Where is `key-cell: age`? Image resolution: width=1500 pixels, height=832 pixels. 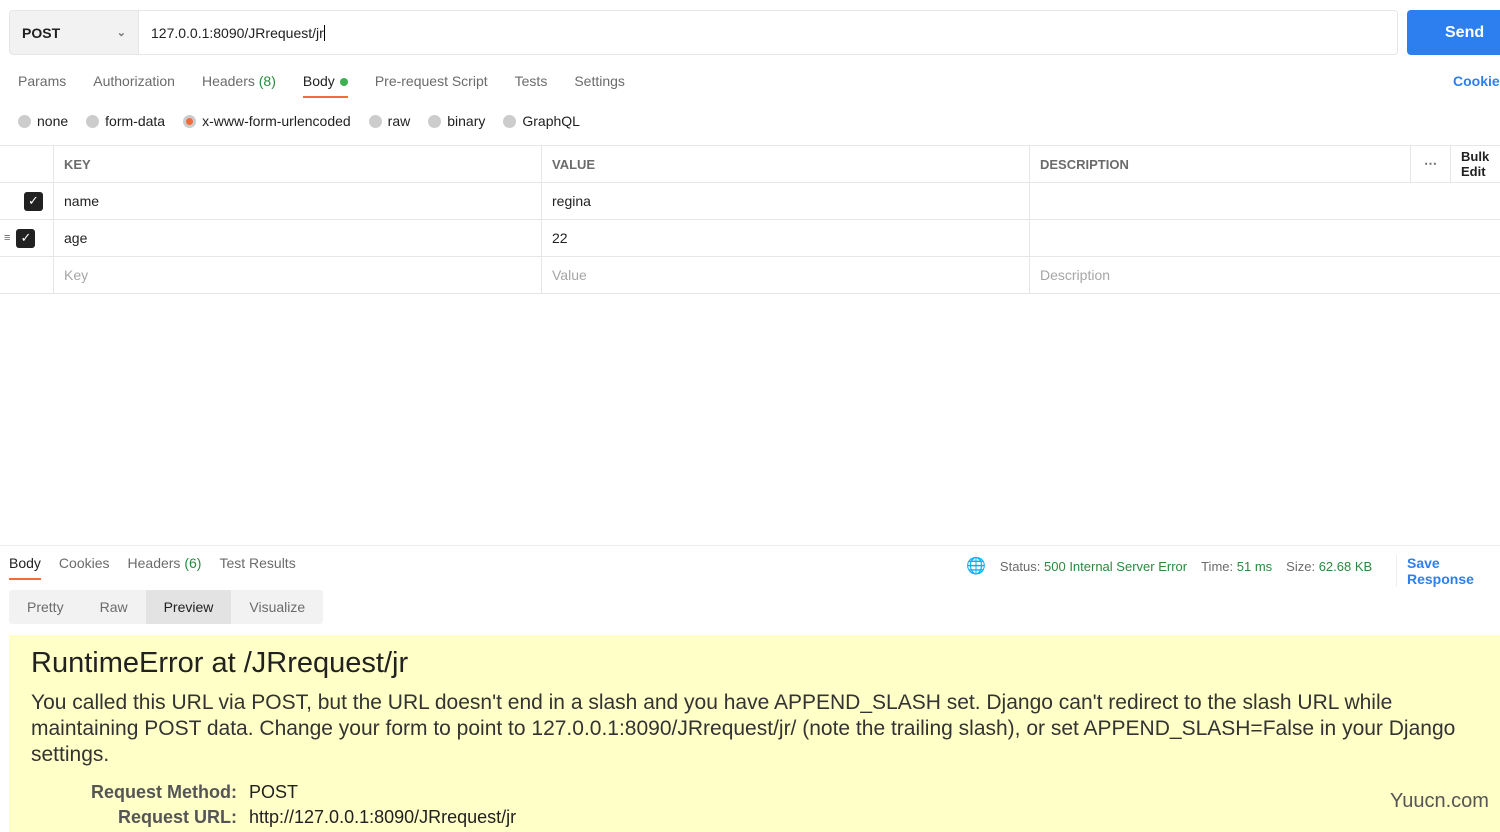 key-cell: age is located at coordinates (297, 238).